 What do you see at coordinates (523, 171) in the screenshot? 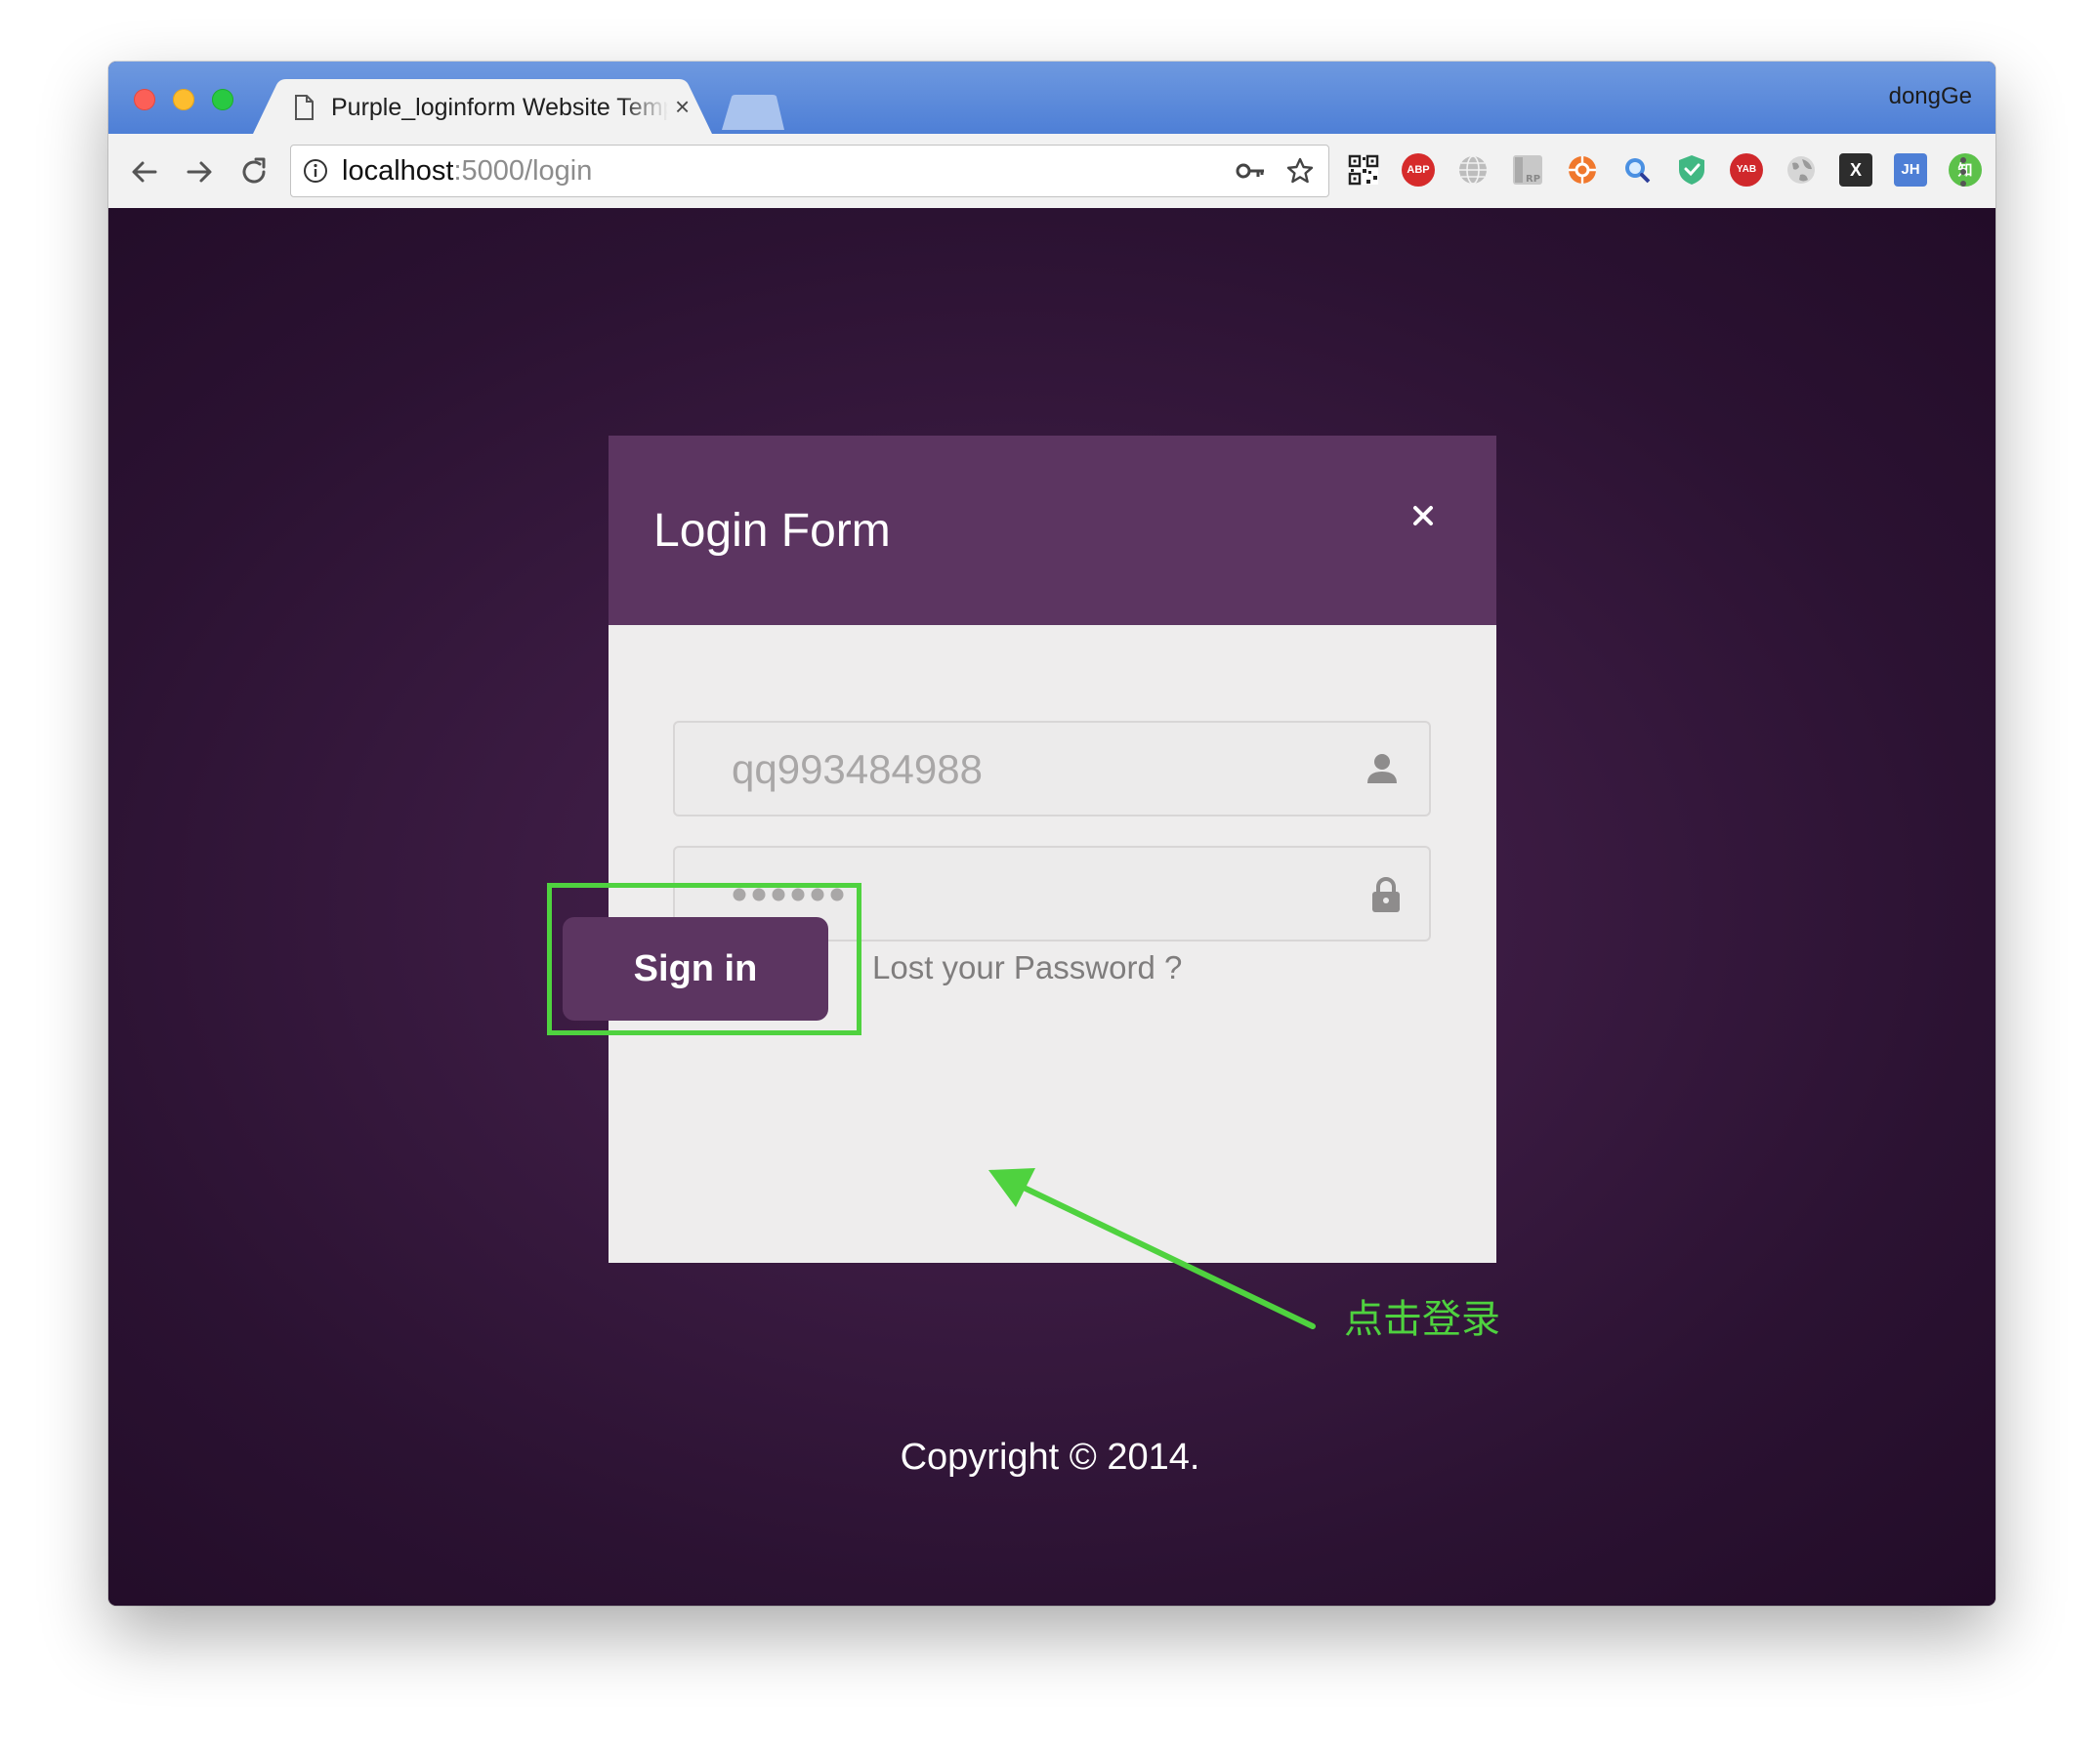
I see `url-path: :5000/login` at bounding box center [523, 171].